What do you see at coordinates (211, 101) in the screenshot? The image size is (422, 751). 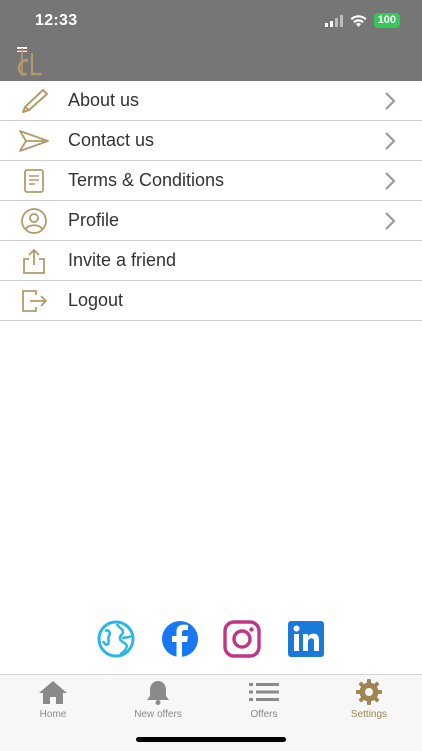 I see `menu-item-about-us: About us` at bounding box center [211, 101].